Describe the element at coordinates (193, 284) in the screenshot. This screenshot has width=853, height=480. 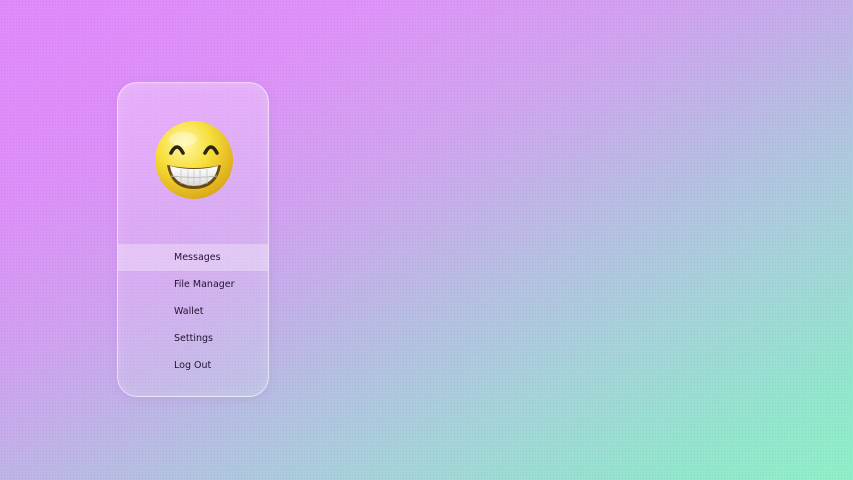
I see `menu-item-file-manager: File Manager` at that location.